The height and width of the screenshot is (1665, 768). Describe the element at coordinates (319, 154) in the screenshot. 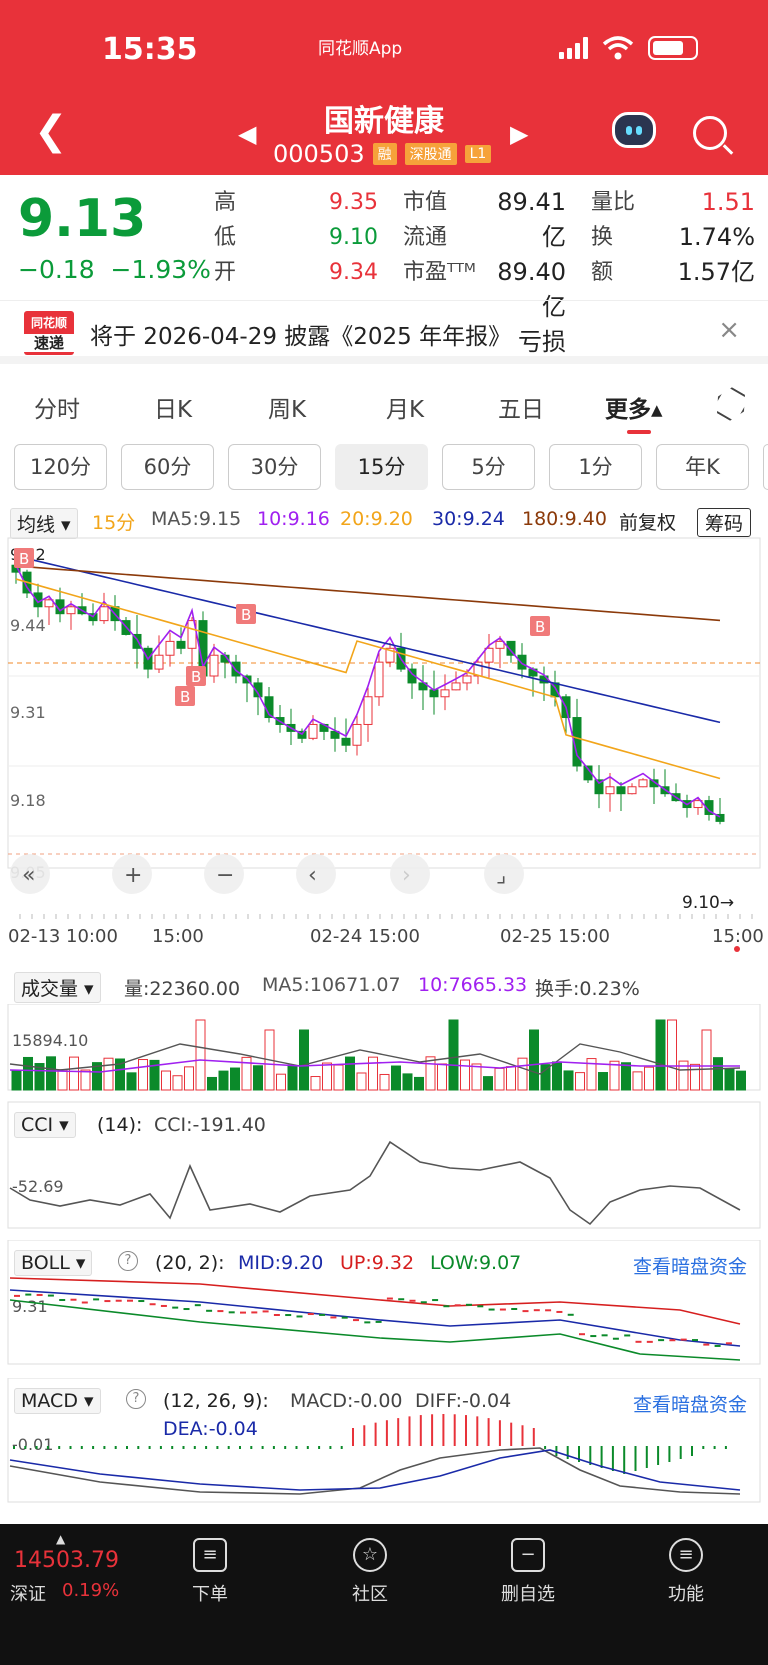

I see `stock-code: 000503` at that location.